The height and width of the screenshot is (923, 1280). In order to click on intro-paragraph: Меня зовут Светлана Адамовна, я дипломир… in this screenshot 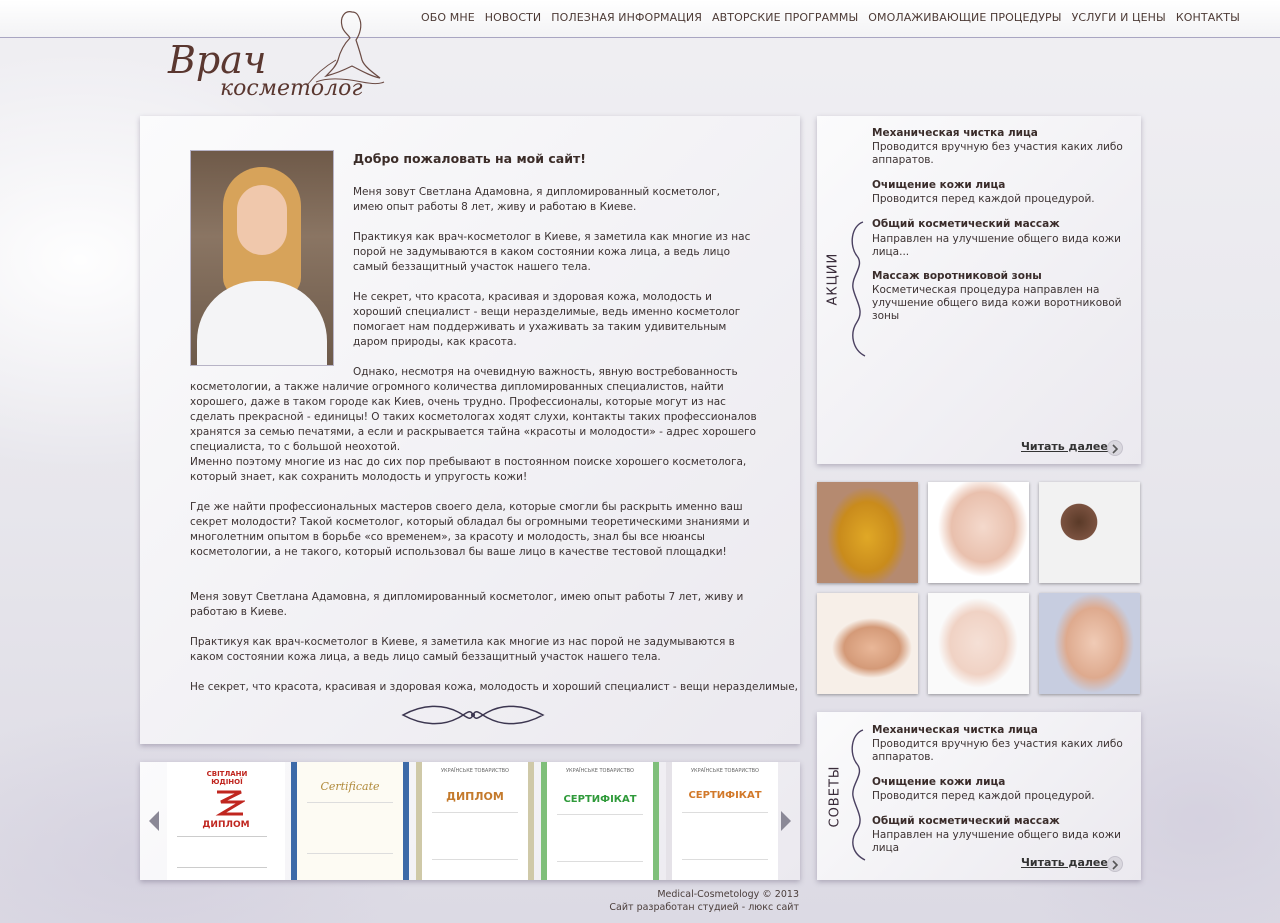, I will do `click(536, 199)`.